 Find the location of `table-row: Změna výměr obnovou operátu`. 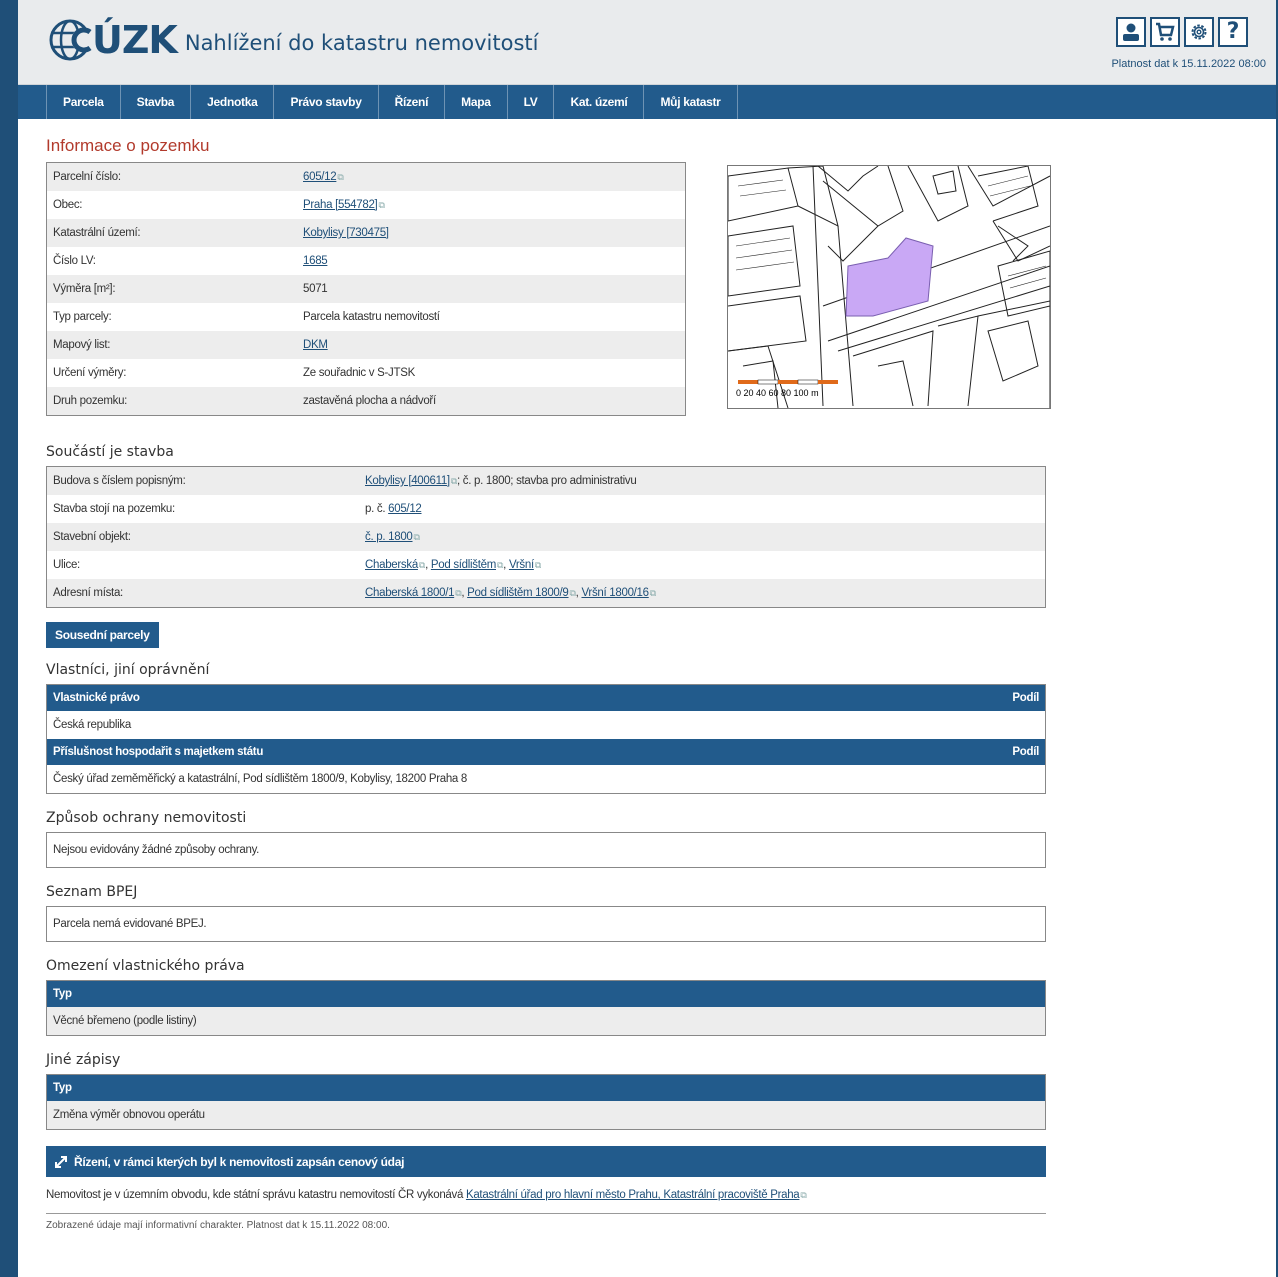

table-row: Změna výměr obnovou operátu is located at coordinates (546, 1115).